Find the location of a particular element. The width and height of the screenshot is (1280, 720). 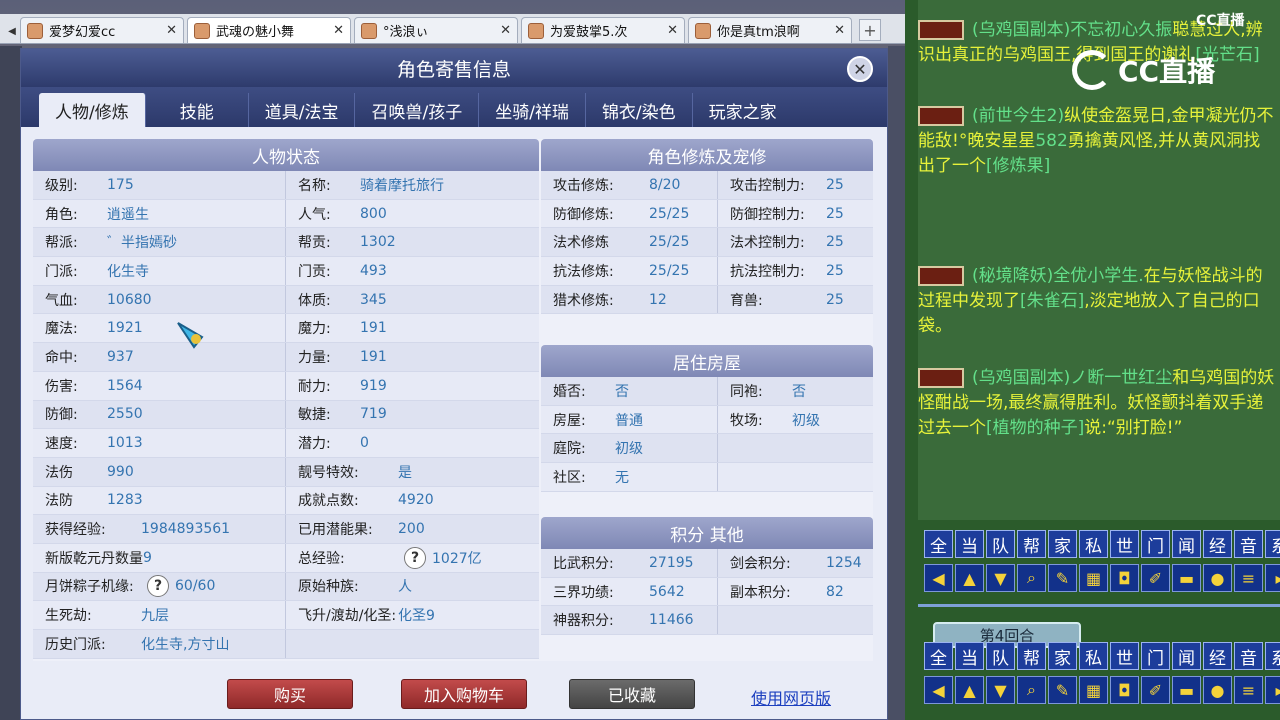

new-tab-button: + is located at coordinates (870, 30).